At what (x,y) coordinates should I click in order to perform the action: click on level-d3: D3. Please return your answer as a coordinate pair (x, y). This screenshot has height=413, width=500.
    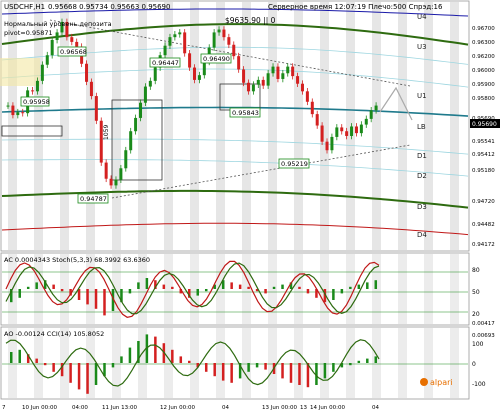
    Looking at the image, I should click on (422, 207).